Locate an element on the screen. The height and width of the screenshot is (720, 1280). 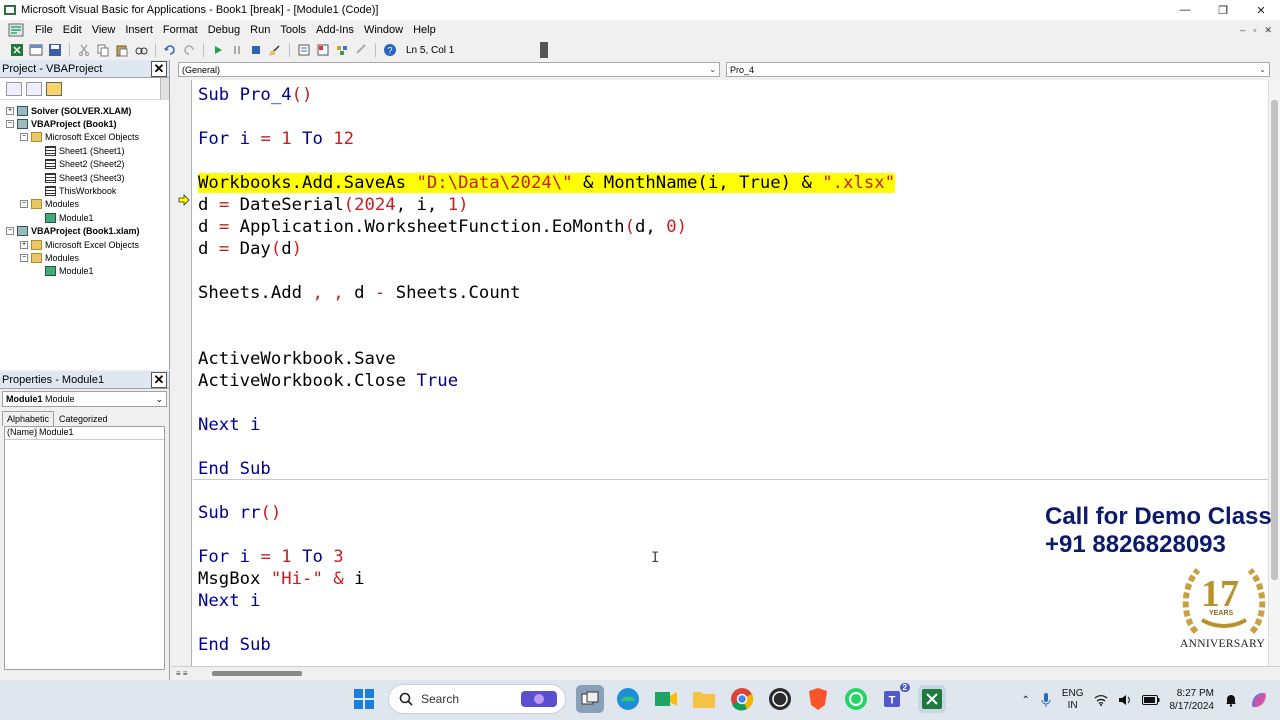
help-icon: ? is located at coordinates (390, 50).